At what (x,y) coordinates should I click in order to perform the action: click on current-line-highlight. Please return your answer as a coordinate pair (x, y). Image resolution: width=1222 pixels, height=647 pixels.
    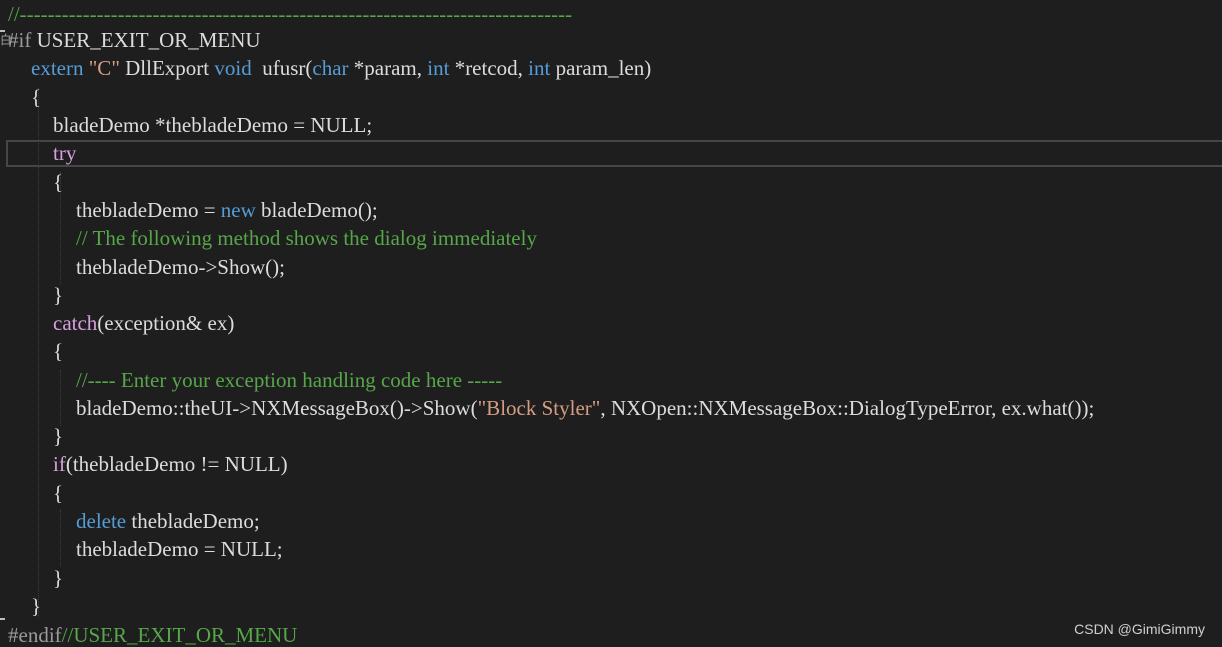
    Looking at the image, I should click on (614, 153).